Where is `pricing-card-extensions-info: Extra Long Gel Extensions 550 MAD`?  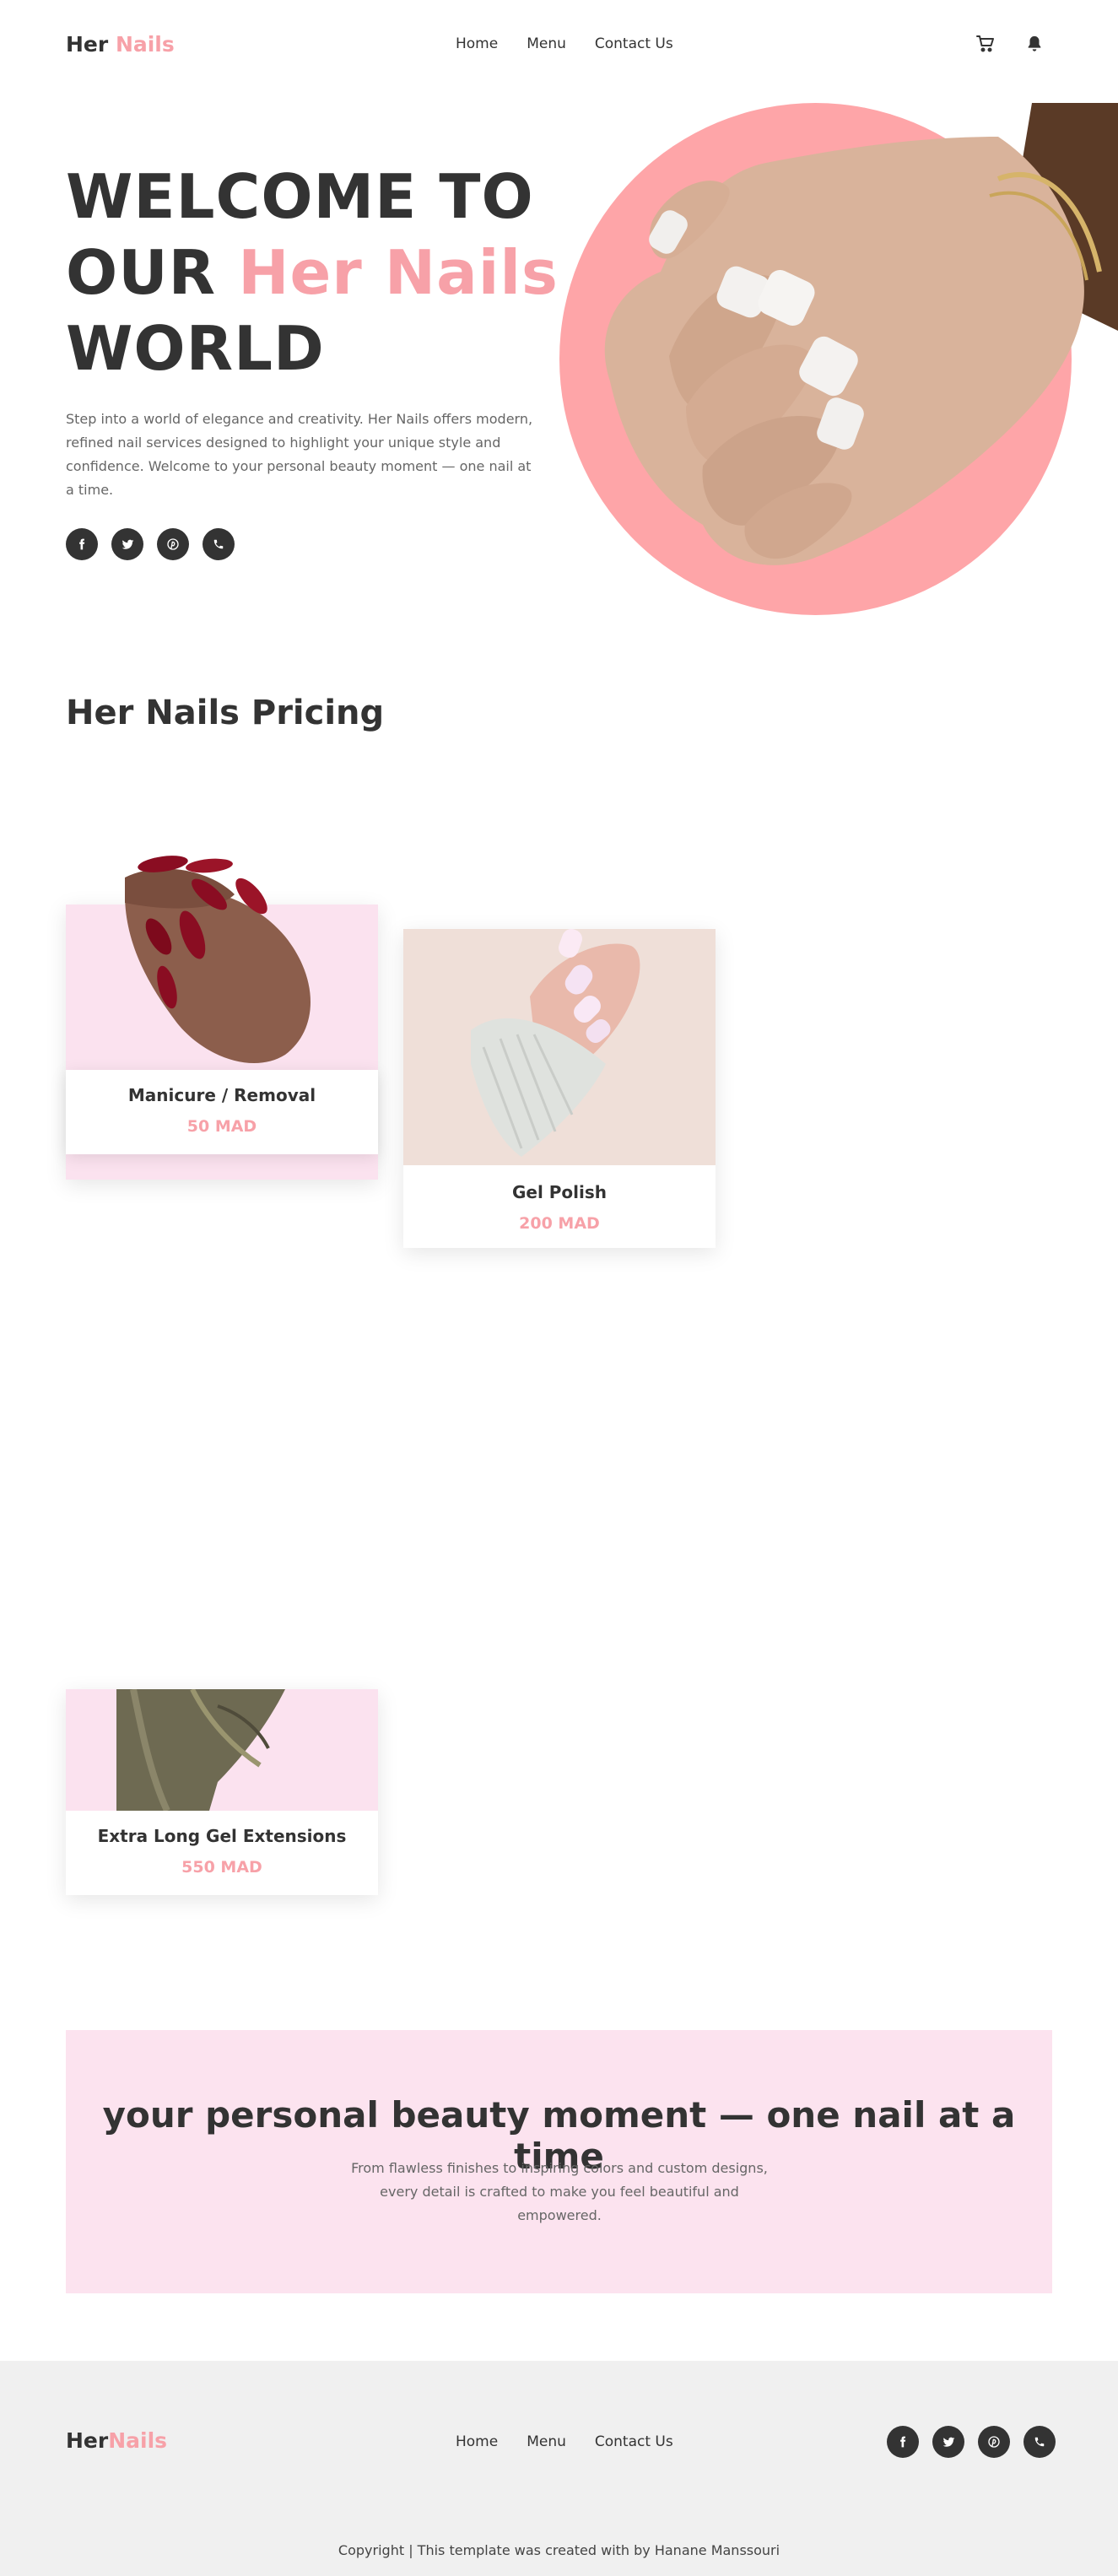 pricing-card-extensions-info: Extra Long Gel Extensions 550 MAD is located at coordinates (222, 1853).